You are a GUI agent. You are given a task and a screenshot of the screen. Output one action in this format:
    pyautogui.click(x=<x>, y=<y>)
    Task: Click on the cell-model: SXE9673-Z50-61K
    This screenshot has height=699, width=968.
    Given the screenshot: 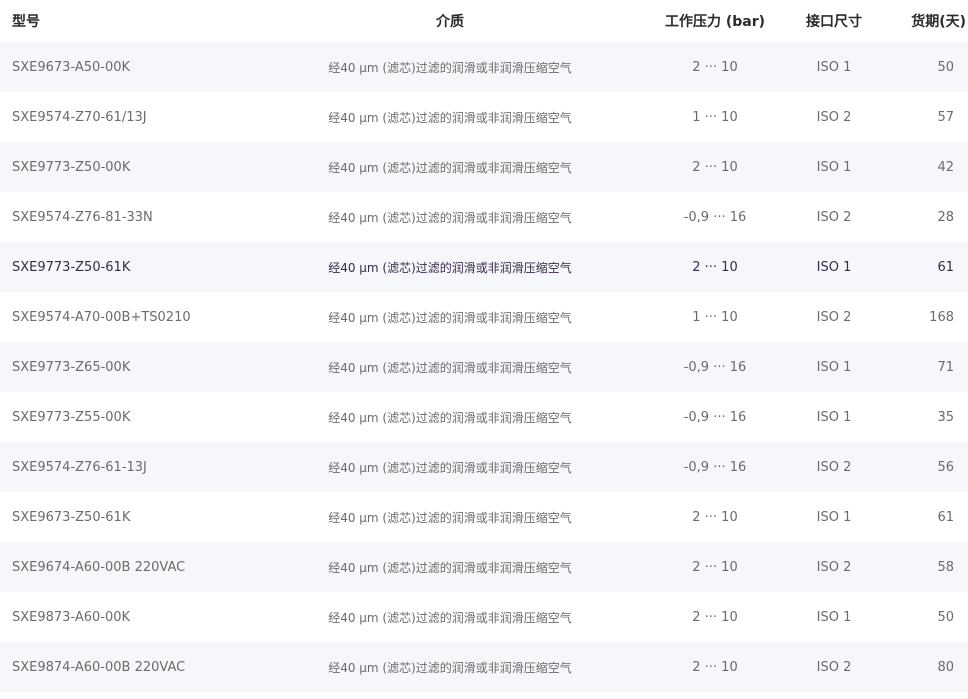 What is the action you would take?
    pyautogui.click(x=120, y=517)
    